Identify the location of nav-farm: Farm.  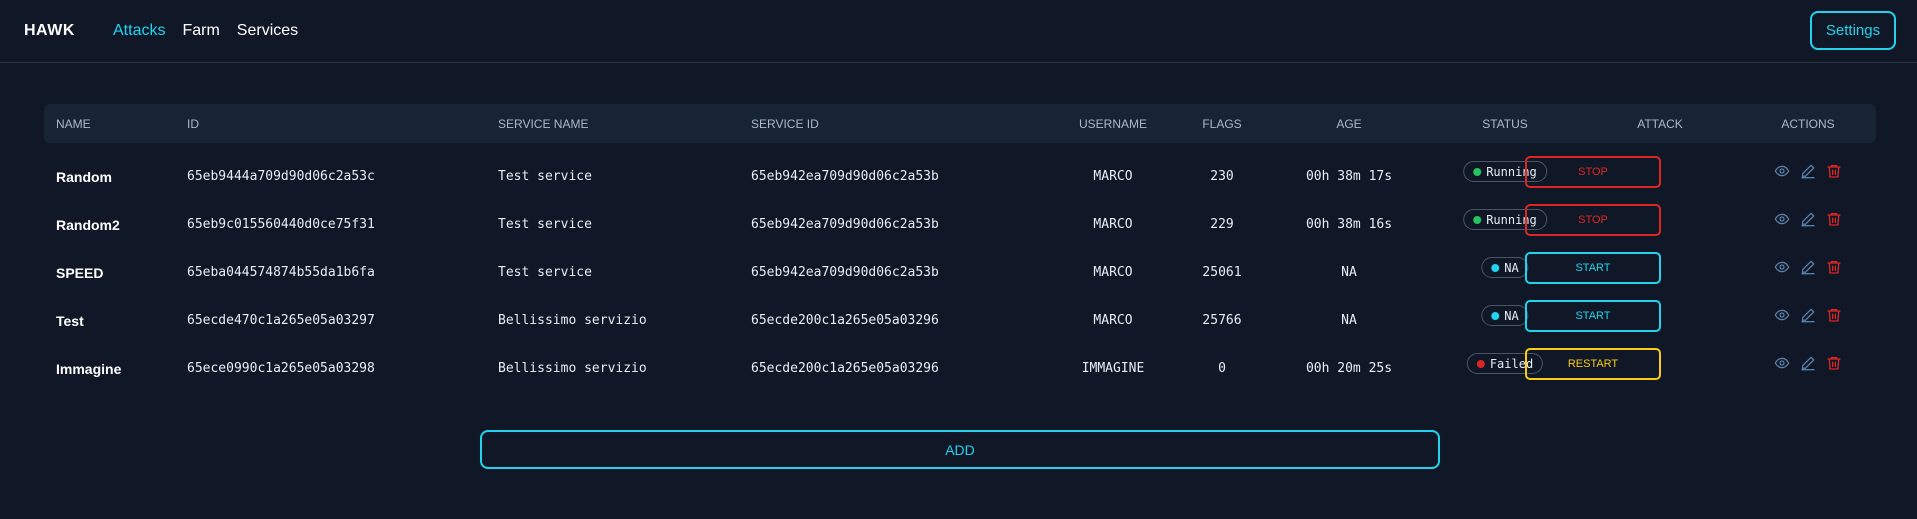
(200, 31).